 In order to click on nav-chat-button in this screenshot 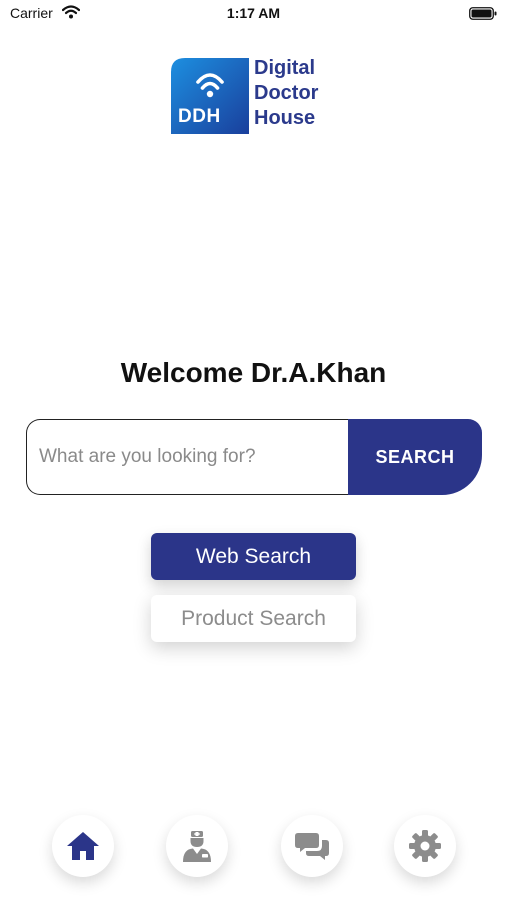, I will do `click(312, 846)`.